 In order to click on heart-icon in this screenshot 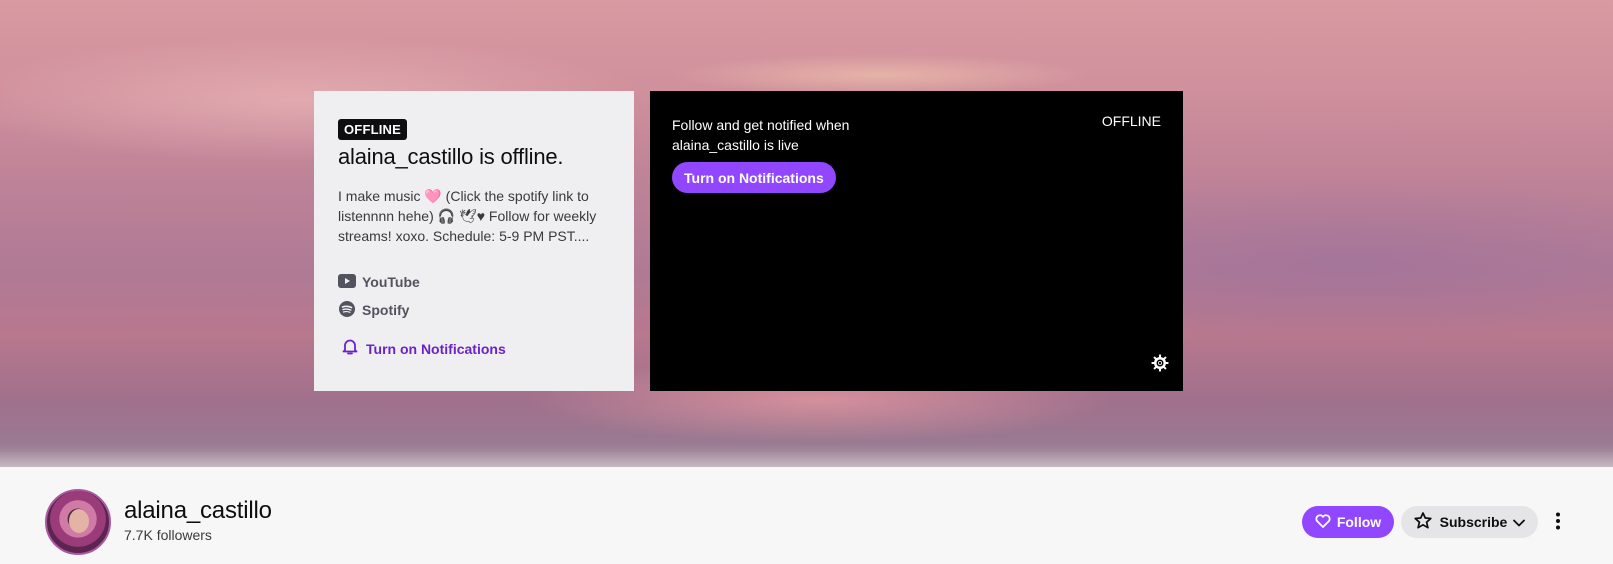, I will do `click(1326, 522)`.